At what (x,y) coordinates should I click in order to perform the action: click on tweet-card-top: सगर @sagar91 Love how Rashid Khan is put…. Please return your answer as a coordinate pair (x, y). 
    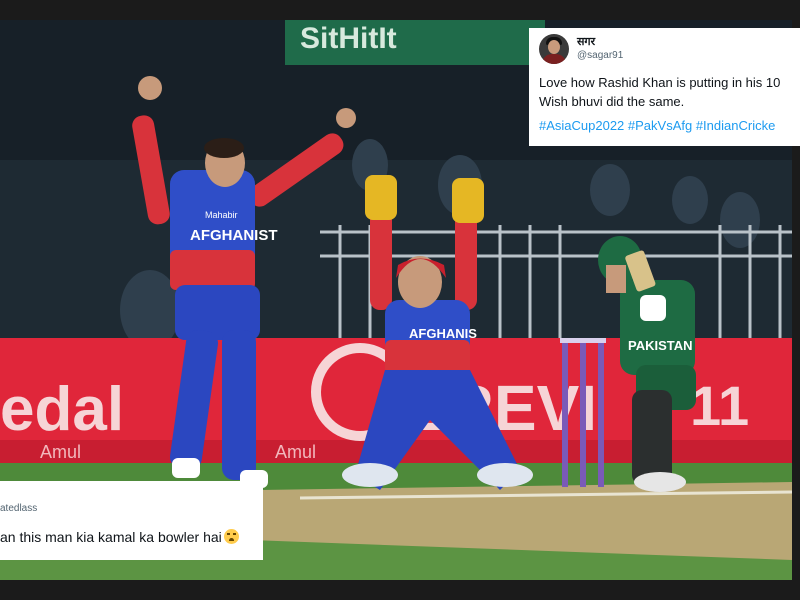
    Looking at the image, I should click on (664, 87).